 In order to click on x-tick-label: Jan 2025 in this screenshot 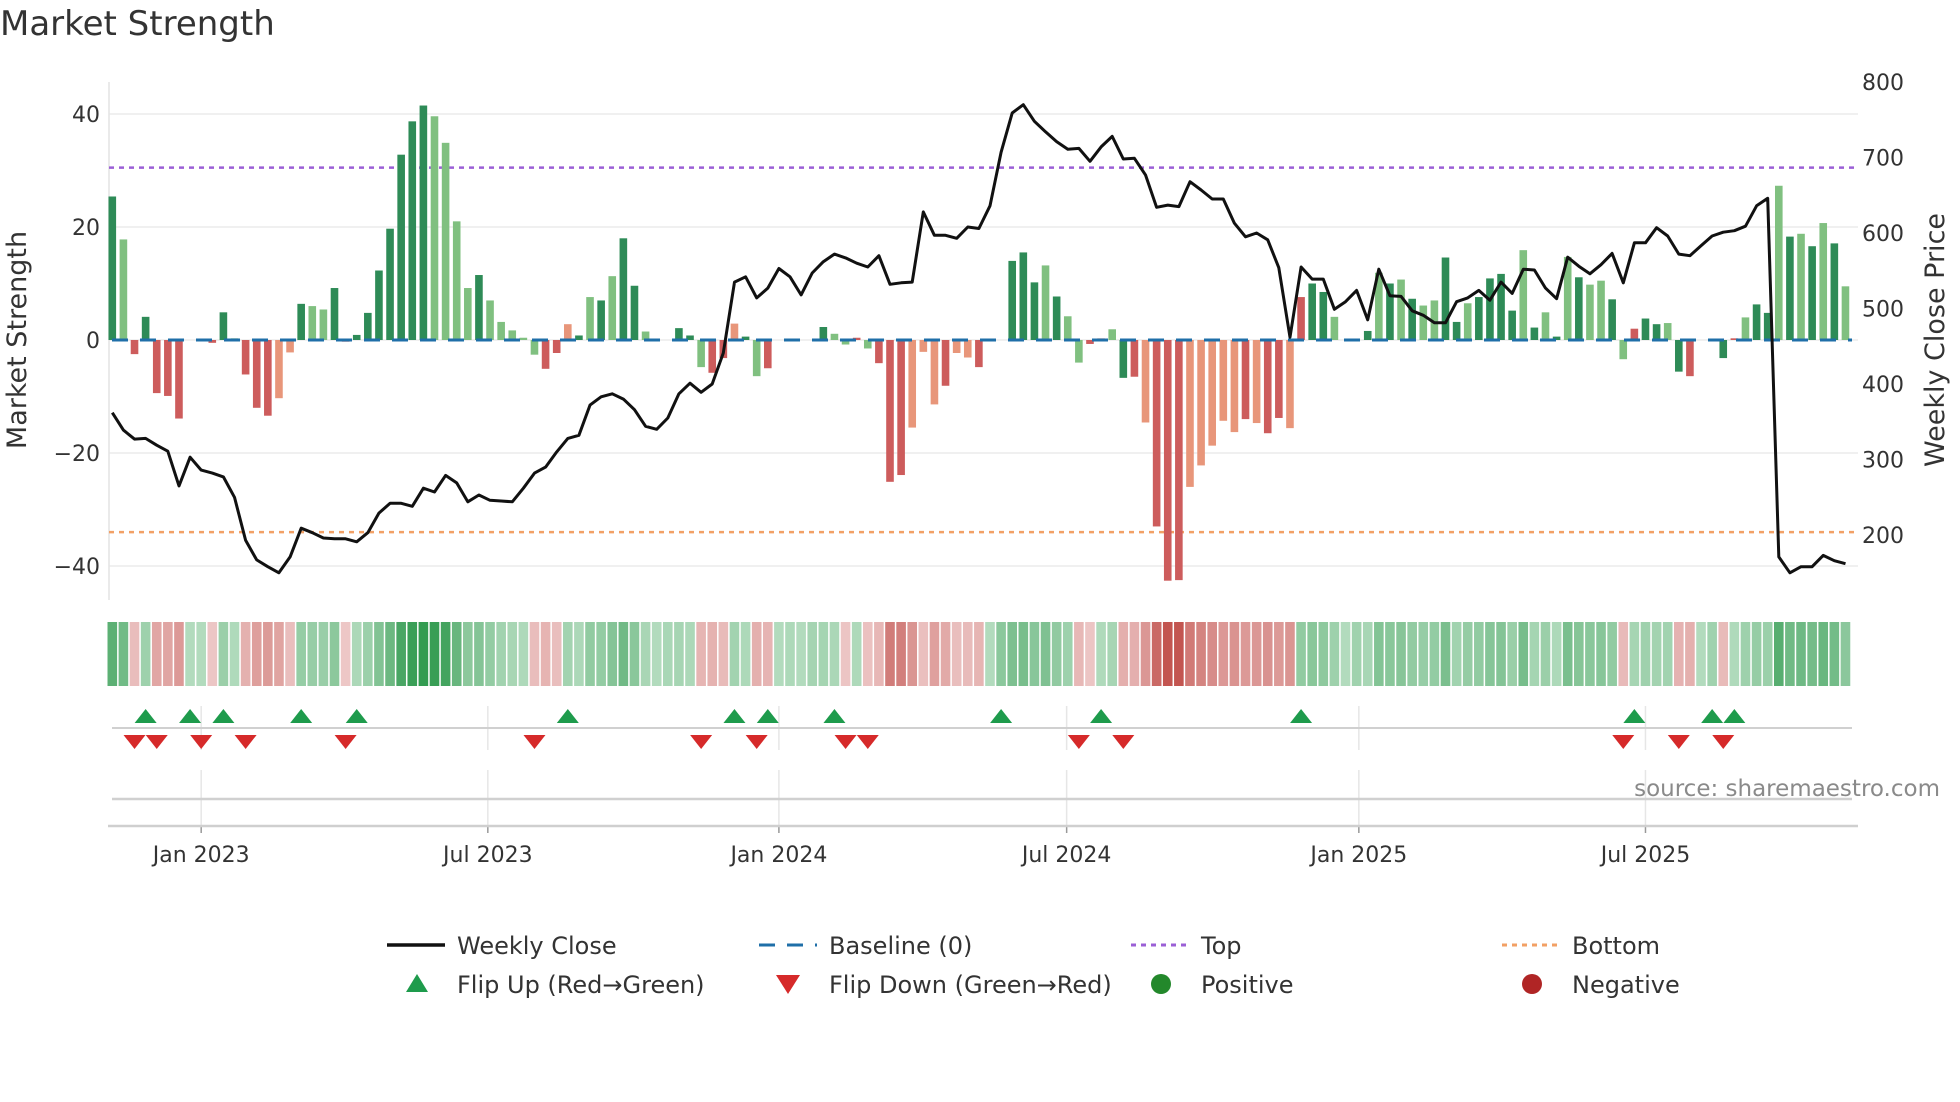, I will do `click(1357, 855)`.